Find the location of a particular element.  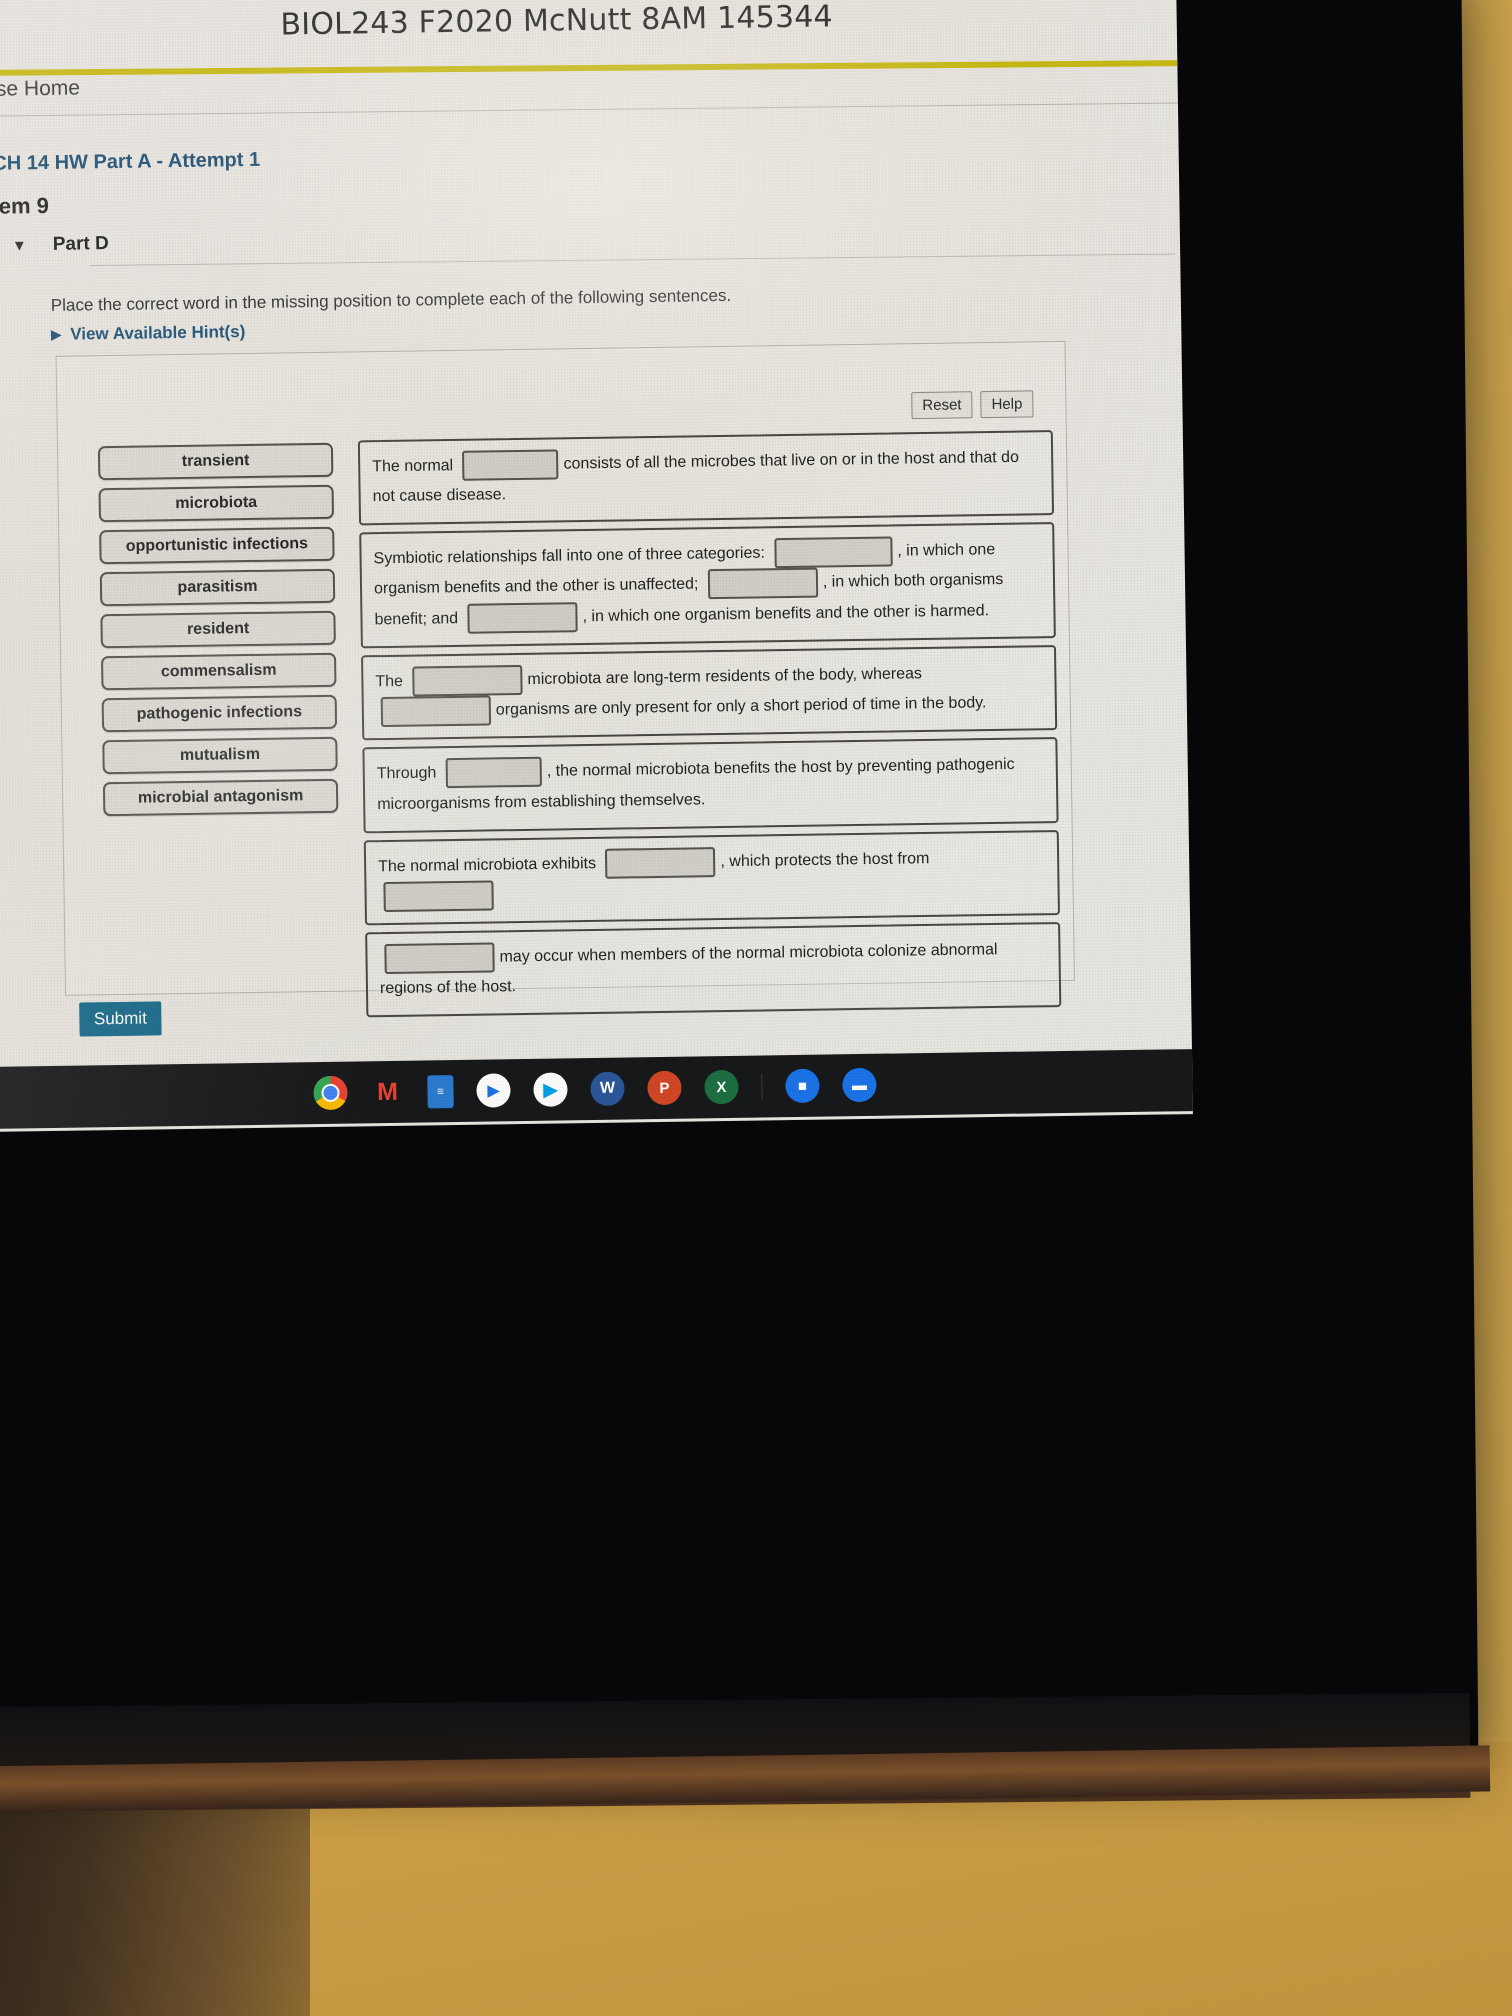

sentence-text: Through is located at coordinates (406, 773).